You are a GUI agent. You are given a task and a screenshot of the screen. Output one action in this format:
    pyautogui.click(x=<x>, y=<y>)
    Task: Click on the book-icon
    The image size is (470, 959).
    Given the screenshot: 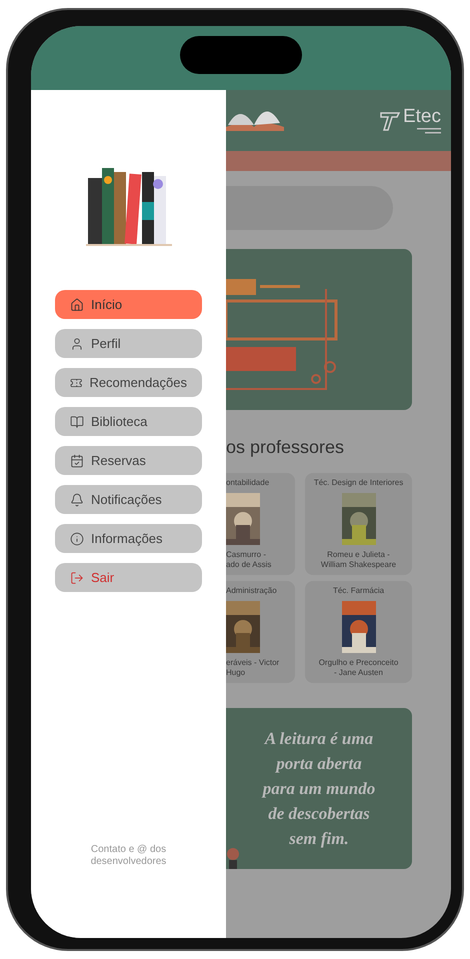 What is the action you would take?
    pyautogui.click(x=77, y=421)
    